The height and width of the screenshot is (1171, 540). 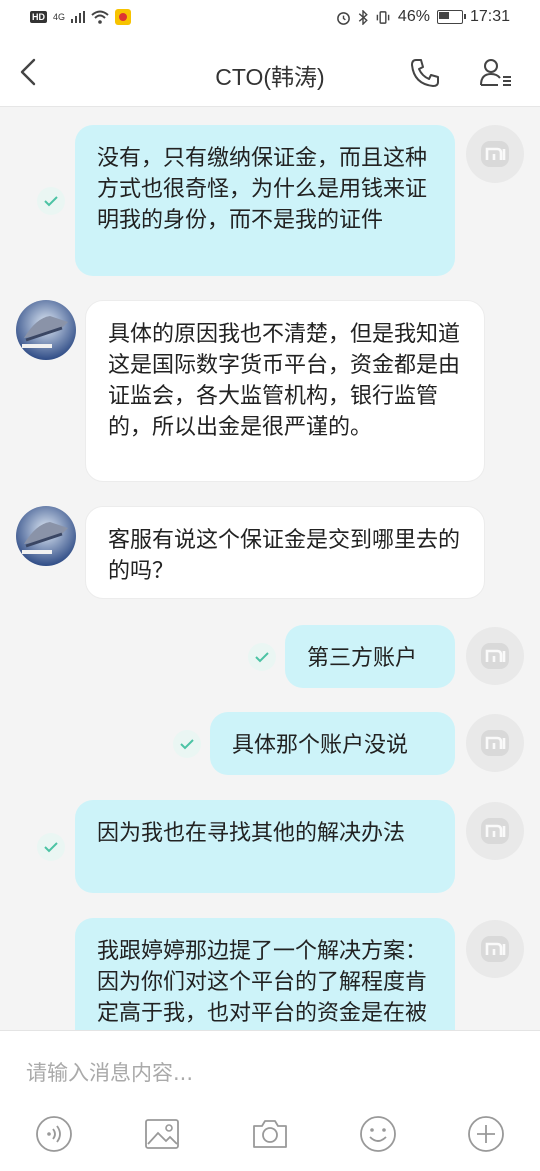 What do you see at coordinates (100, 17) in the screenshot?
I see `wifi-icon` at bounding box center [100, 17].